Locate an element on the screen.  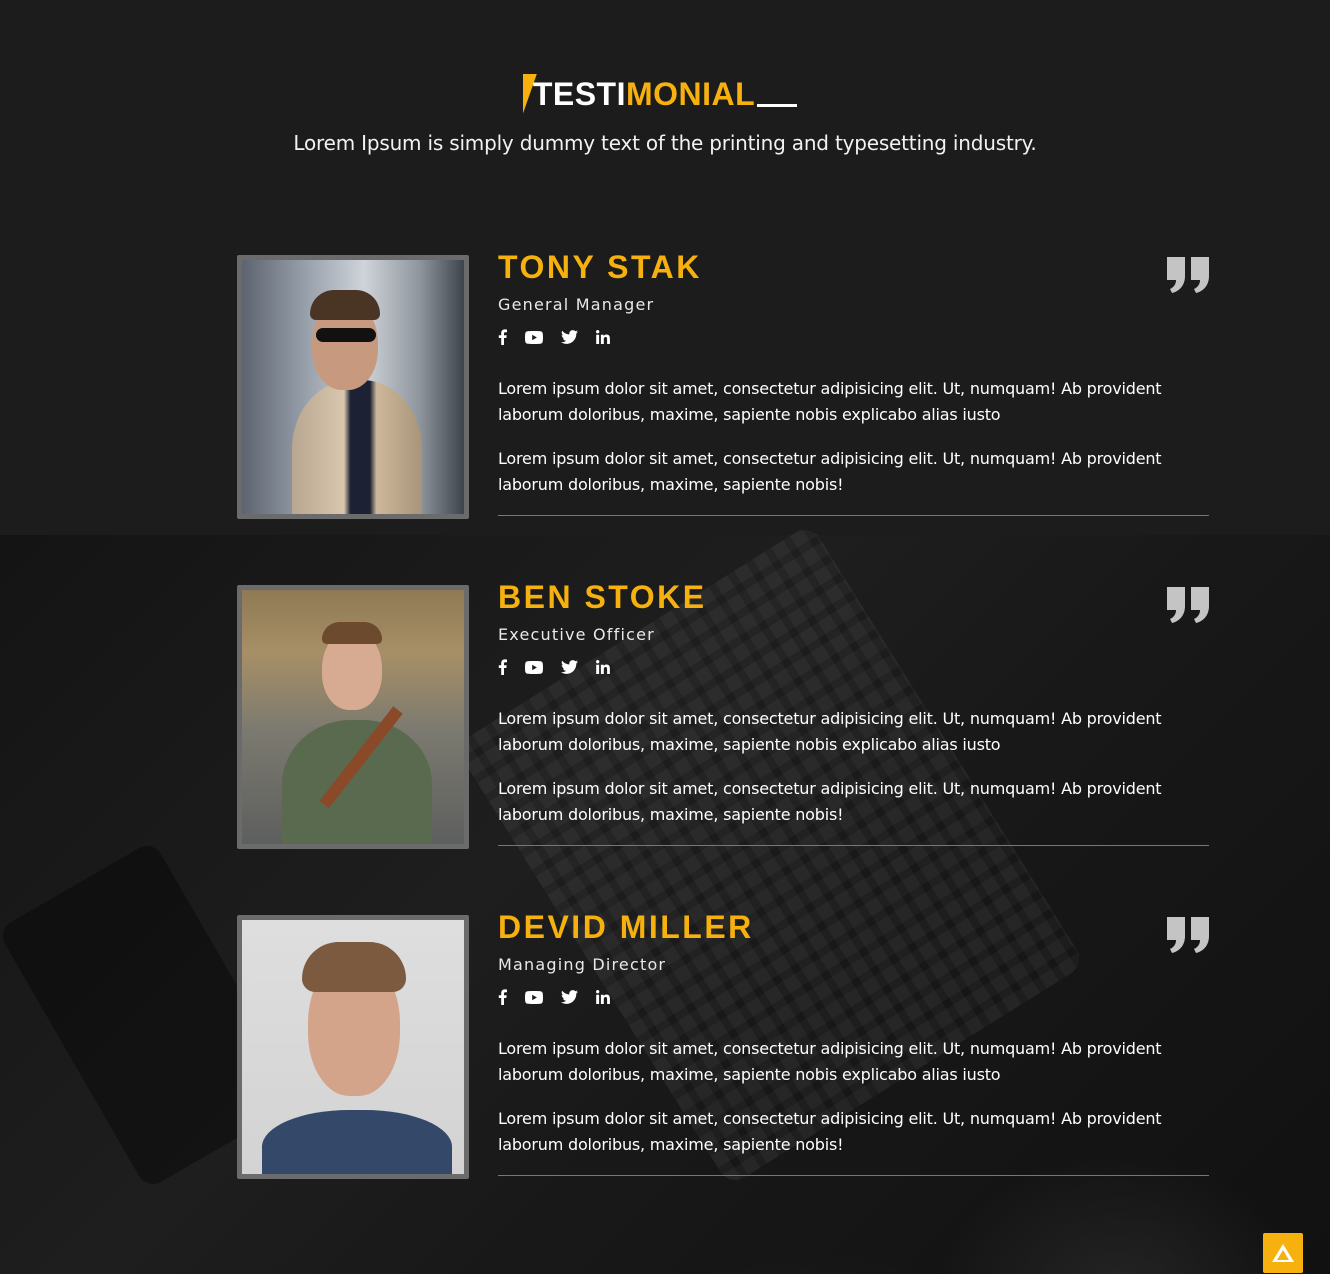
person-name: BEN STOKE is located at coordinates (602, 597).